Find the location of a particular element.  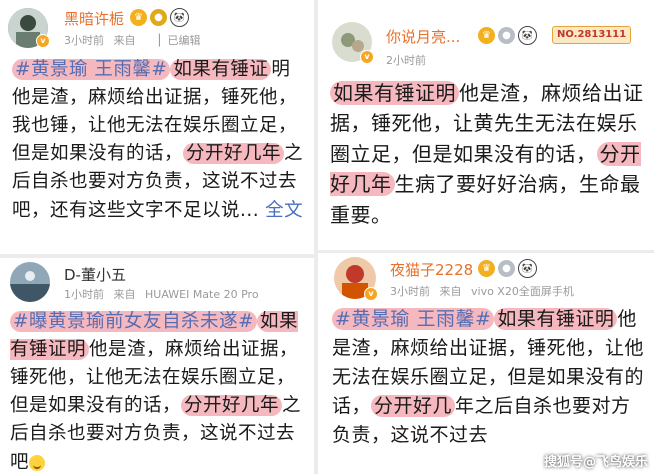

post-meta: 3小时前 来自 vivo X20全面屏手机 is located at coordinates (485, 291).